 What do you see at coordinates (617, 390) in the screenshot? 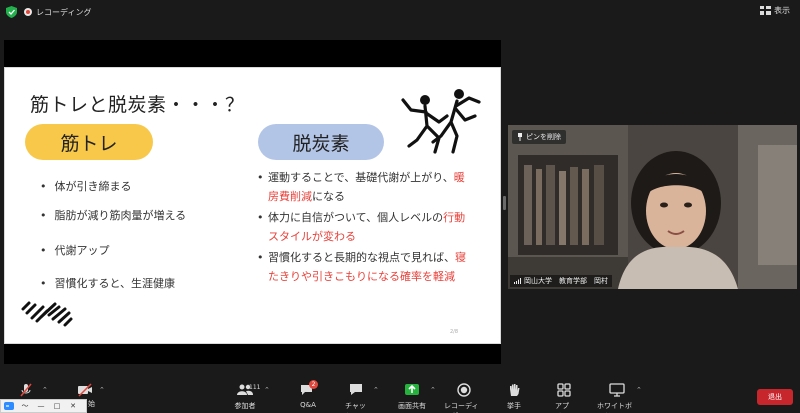
I see `whiteboard-icon` at bounding box center [617, 390].